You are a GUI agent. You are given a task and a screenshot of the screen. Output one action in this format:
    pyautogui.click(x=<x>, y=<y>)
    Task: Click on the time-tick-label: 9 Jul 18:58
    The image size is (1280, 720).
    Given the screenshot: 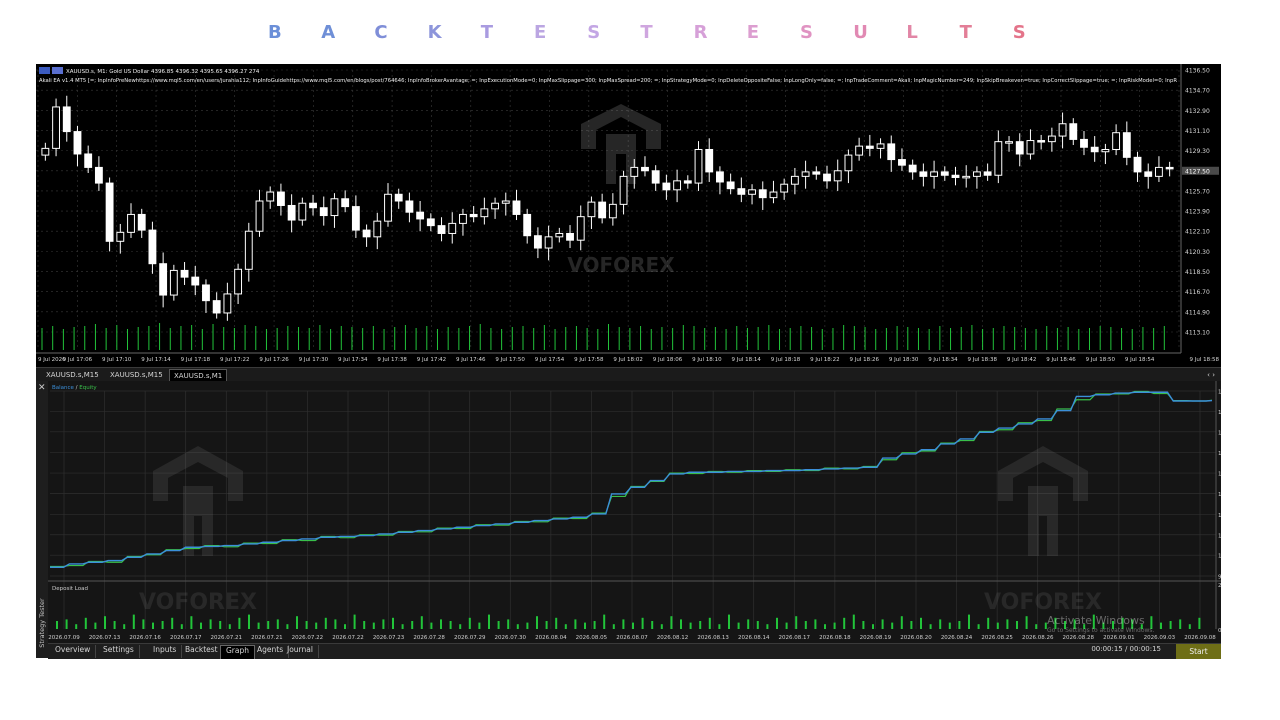 What is the action you would take?
    pyautogui.click(x=1205, y=360)
    